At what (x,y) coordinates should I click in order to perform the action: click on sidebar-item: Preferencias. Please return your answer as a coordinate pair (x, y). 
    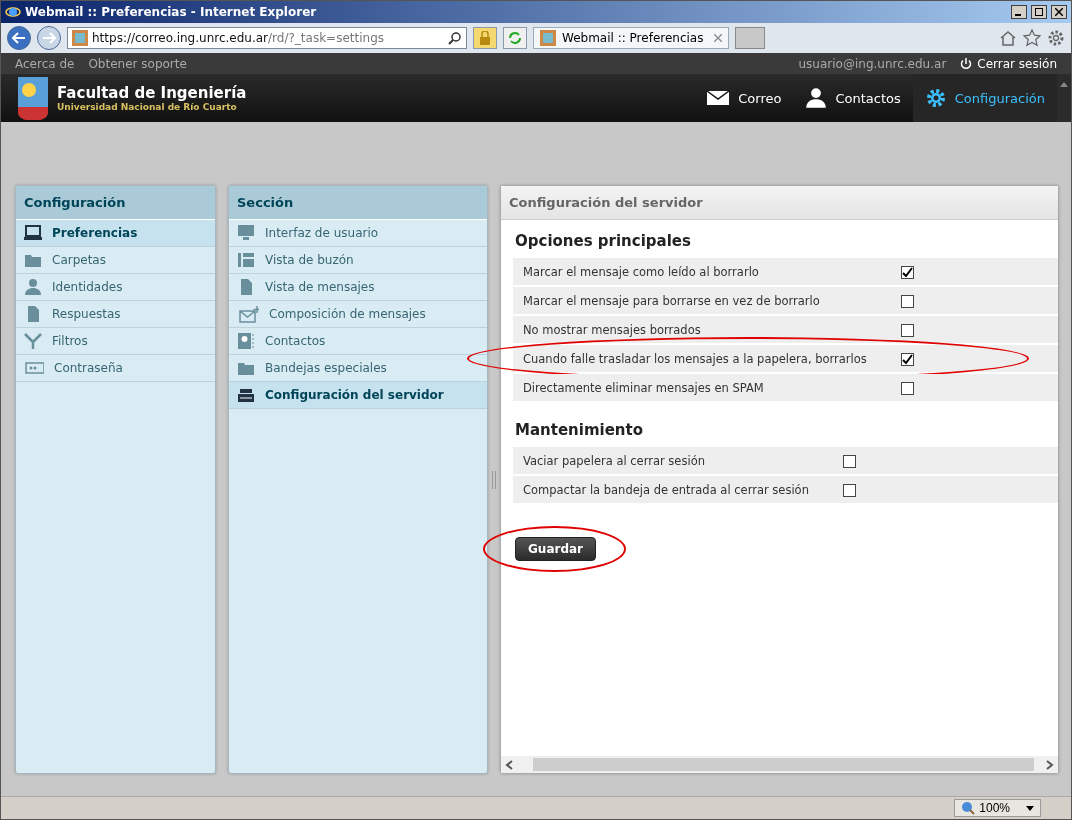
    Looking at the image, I should click on (115, 233).